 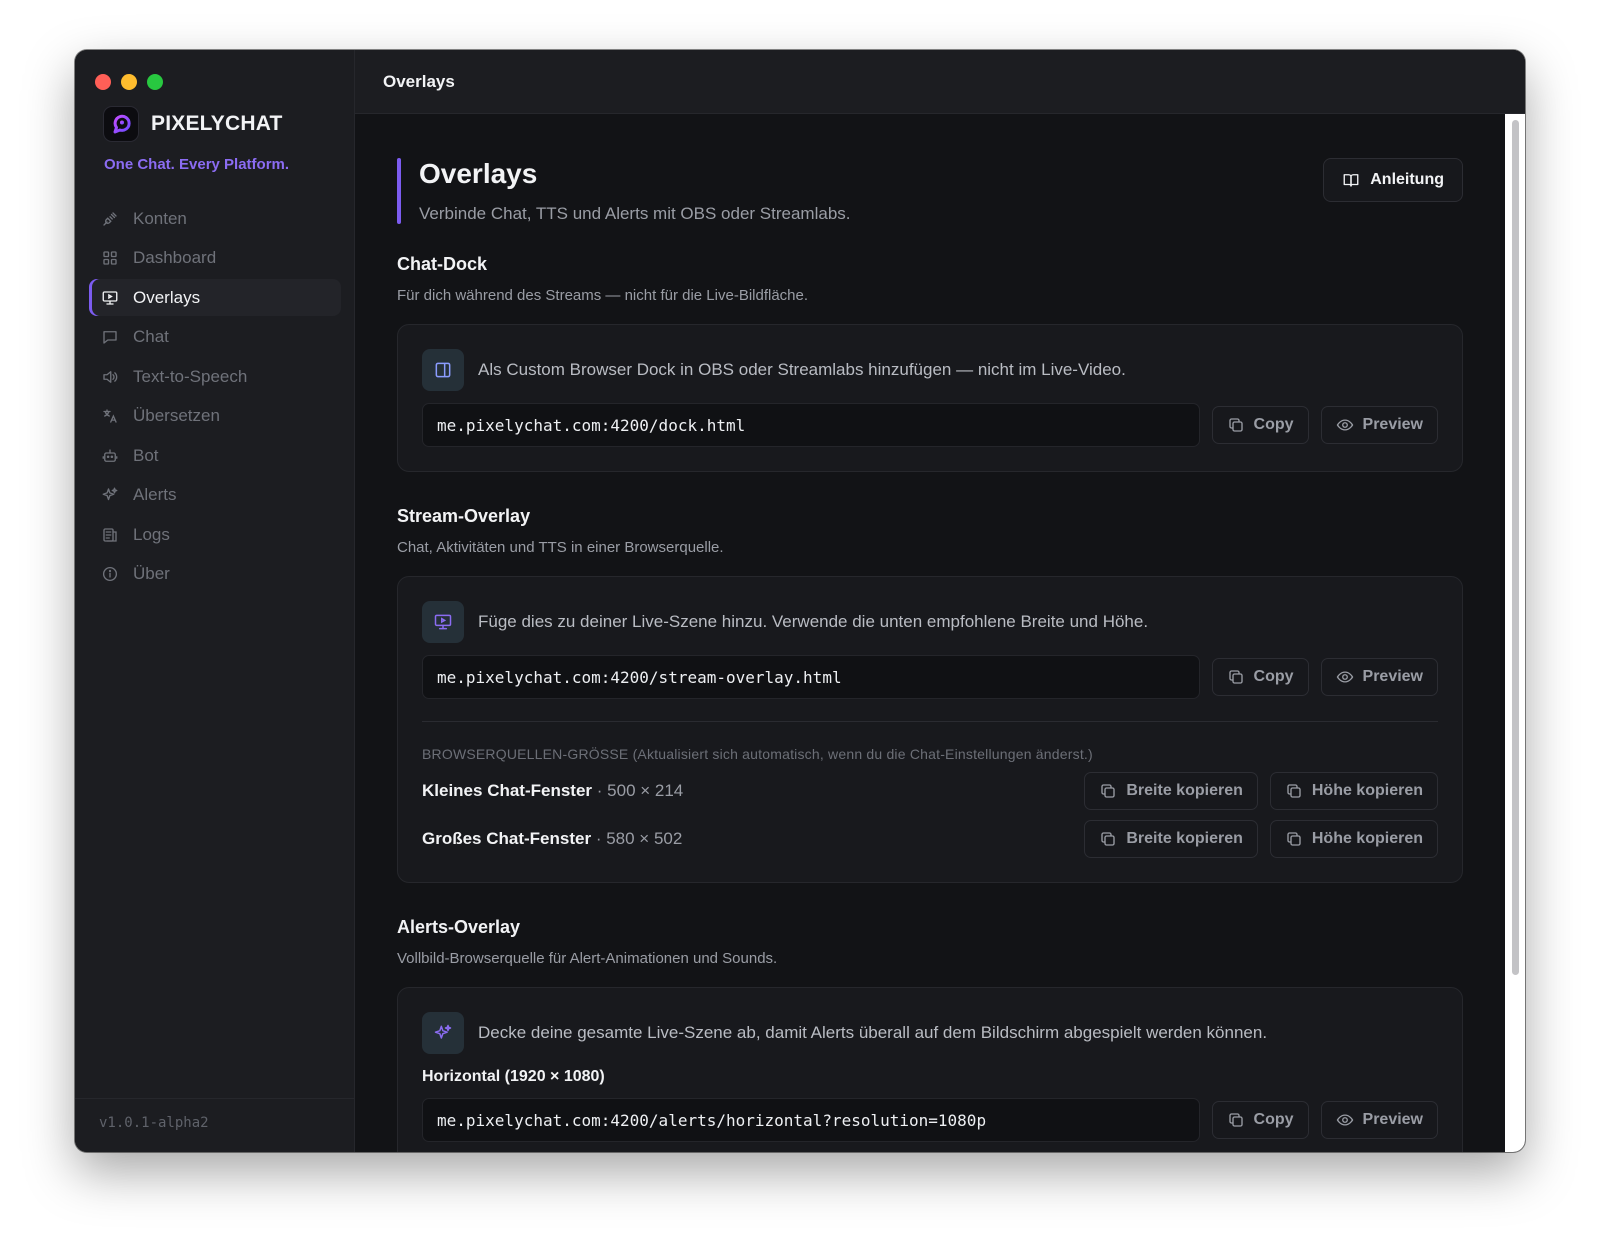 What do you see at coordinates (215, 218) in the screenshot?
I see `sidebar-item-konten: Konten` at bounding box center [215, 218].